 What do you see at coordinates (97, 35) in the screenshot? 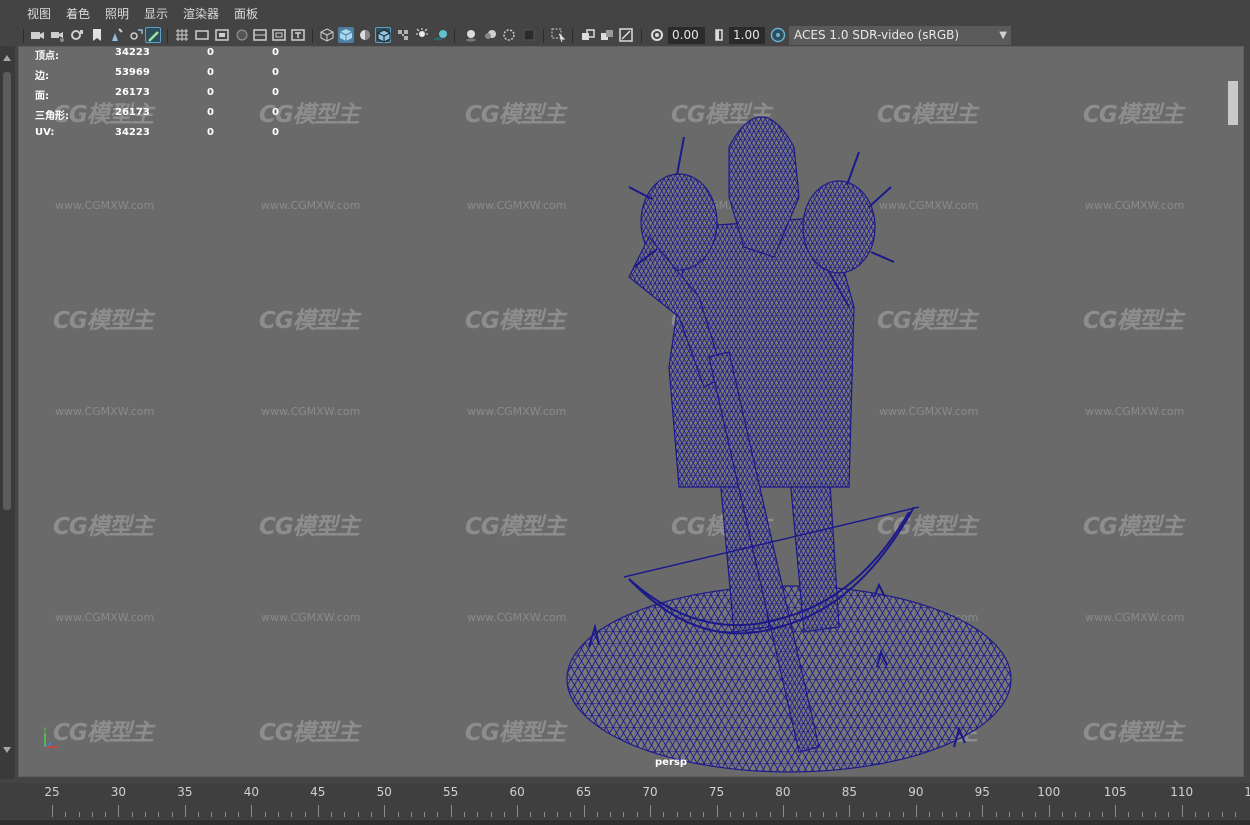
I see `image-plane-icon` at bounding box center [97, 35].